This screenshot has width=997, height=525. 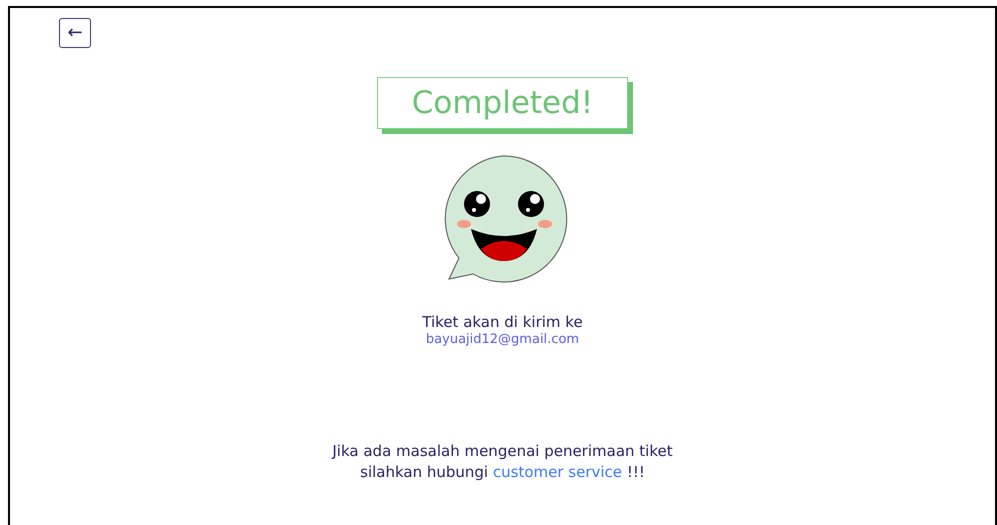 What do you see at coordinates (503, 340) in the screenshot?
I see `recipient-email: bayuajid12@gmail.com` at bounding box center [503, 340].